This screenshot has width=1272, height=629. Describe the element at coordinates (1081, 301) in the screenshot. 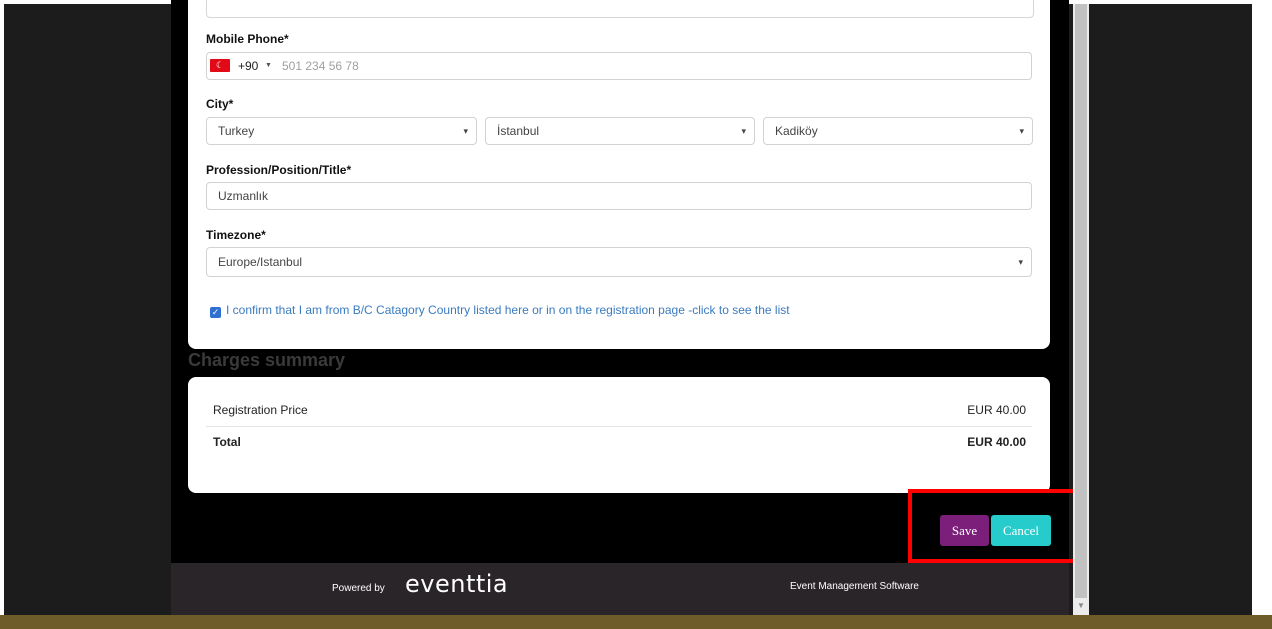

I see `scrollbar-thumb` at that location.